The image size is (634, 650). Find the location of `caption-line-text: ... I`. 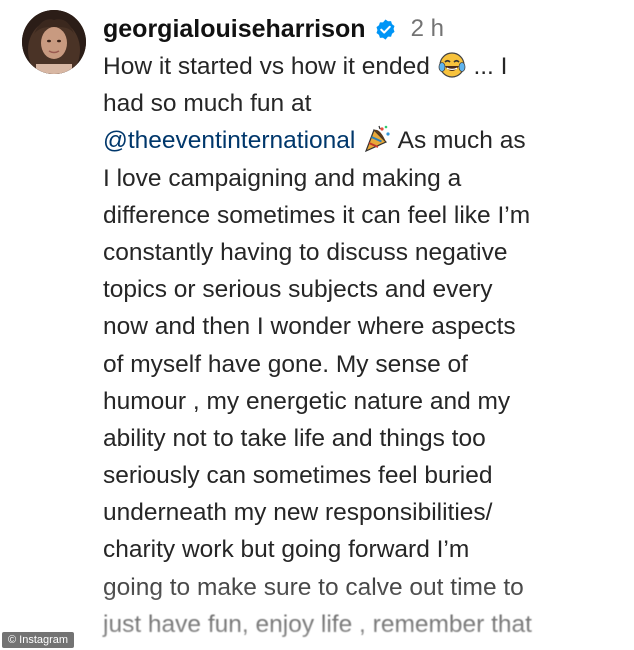

caption-line-text: ... I is located at coordinates (487, 66).